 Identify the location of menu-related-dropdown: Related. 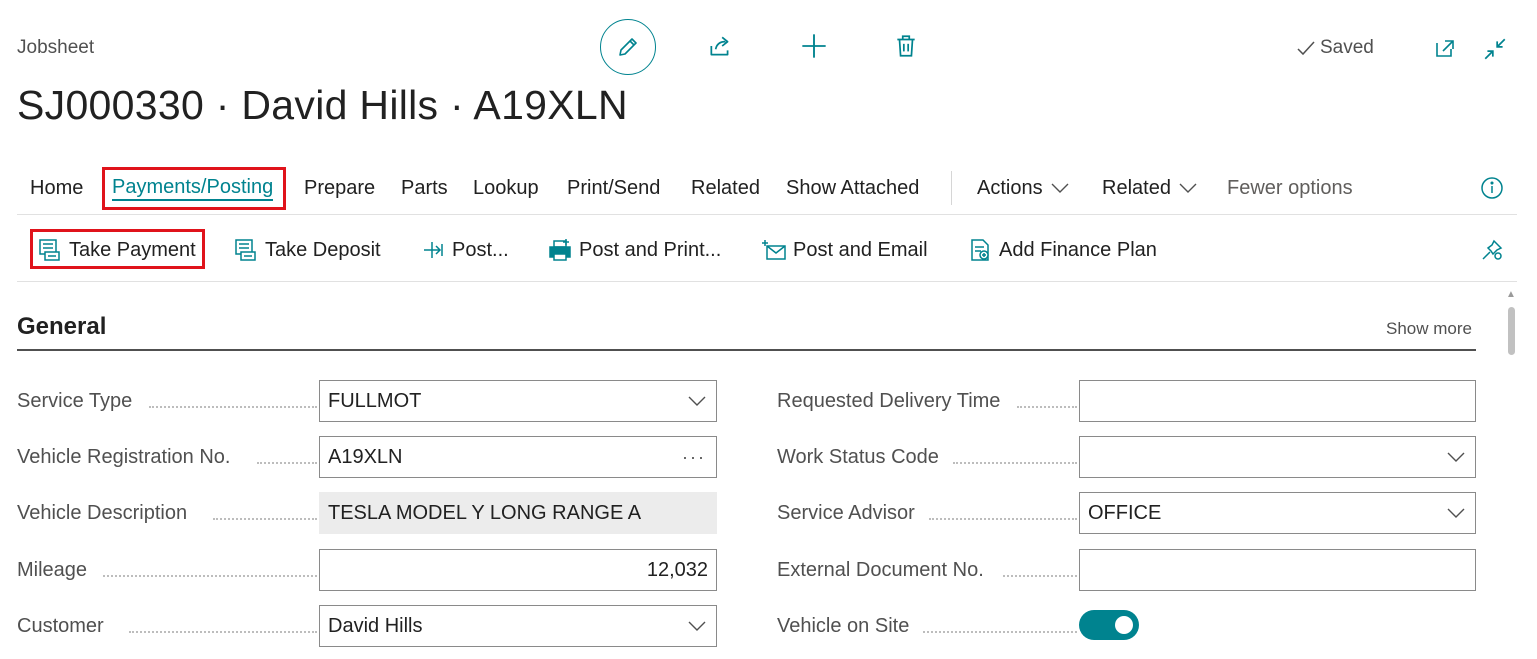
(1149, 188).